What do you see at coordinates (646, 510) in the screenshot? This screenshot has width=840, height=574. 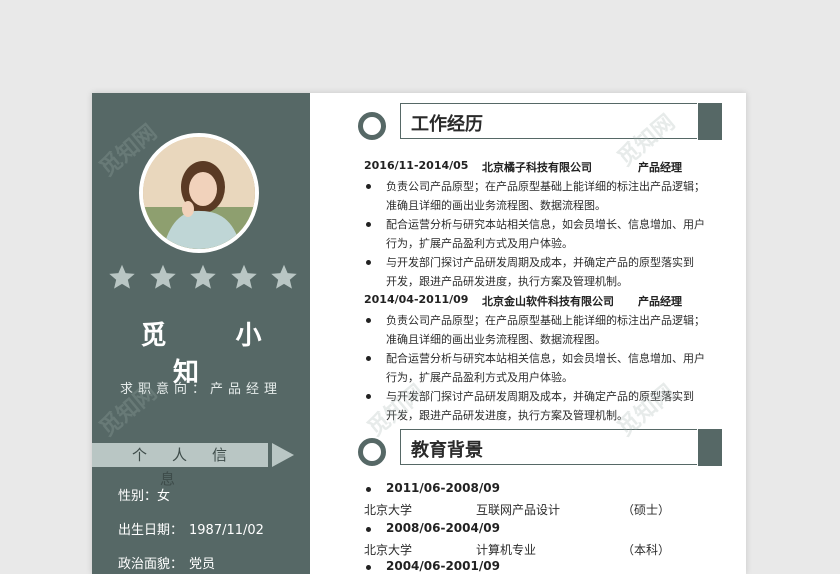 I see `edu-degree: （硕士）` at bounding box center [646, 510].